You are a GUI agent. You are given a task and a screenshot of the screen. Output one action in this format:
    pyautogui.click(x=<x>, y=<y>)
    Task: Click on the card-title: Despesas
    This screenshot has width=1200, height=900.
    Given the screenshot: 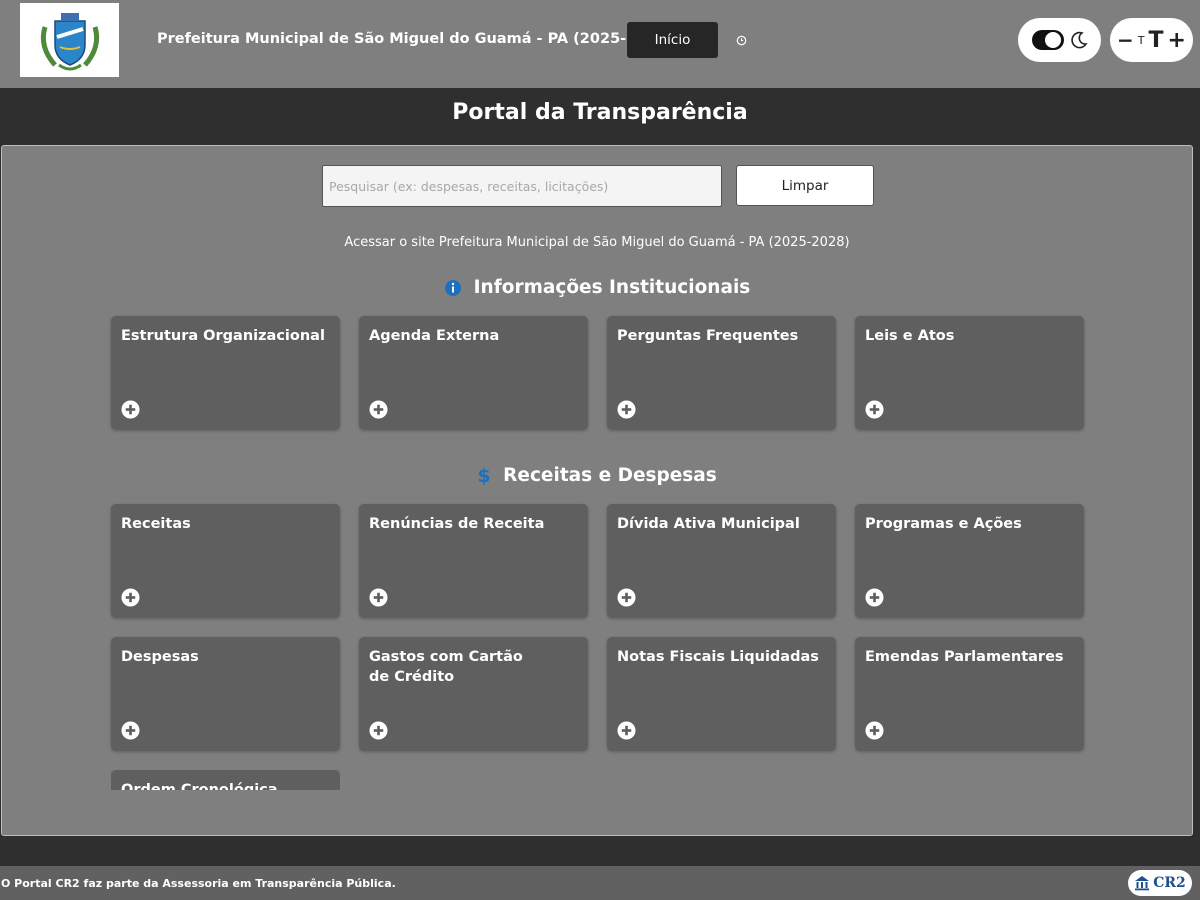 What is the action you would take?
    pyautogui.click(x=160, y=657)
    